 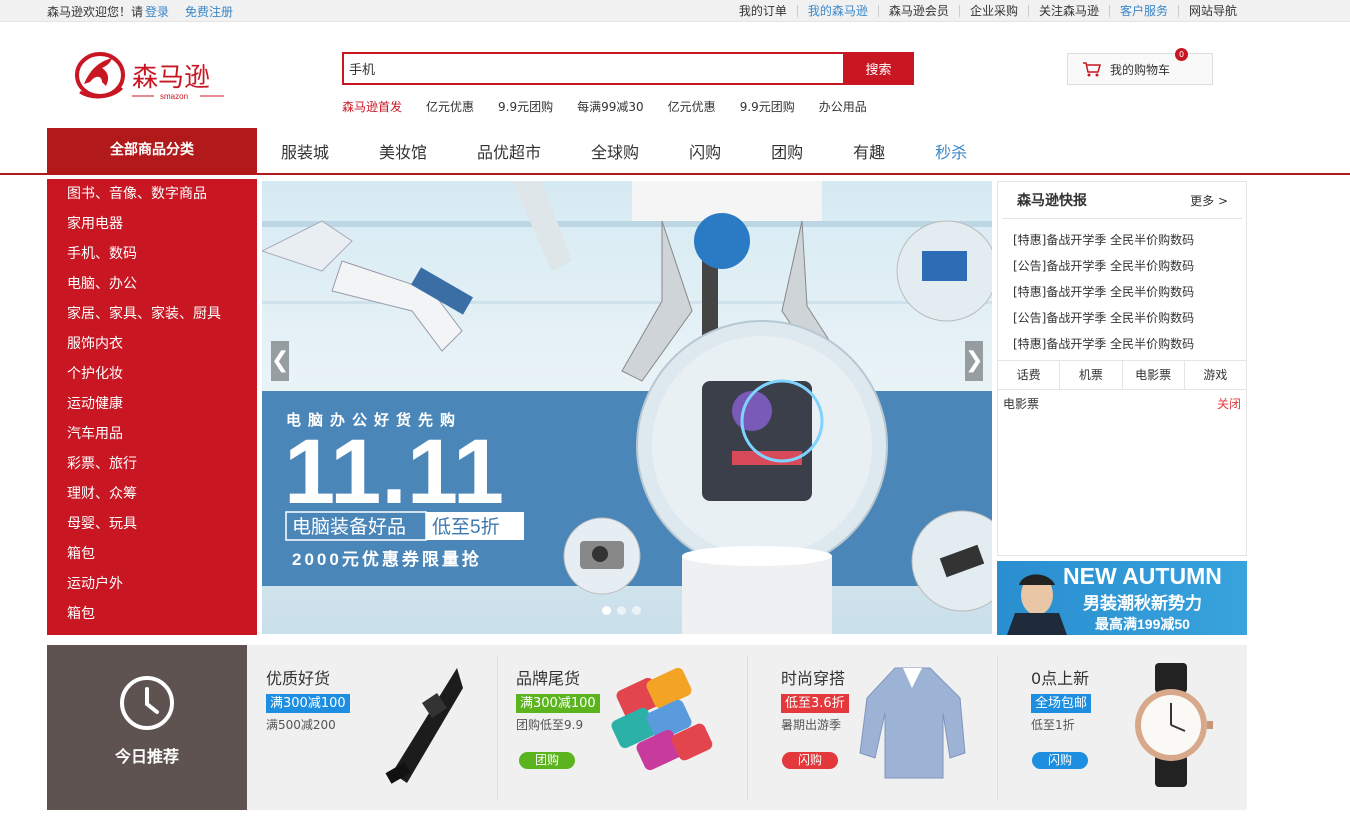 I want to click on recommend-card: 时尚穿搭 低至3.6折 暑期出游季 闪购, so click(x=872, y=727).